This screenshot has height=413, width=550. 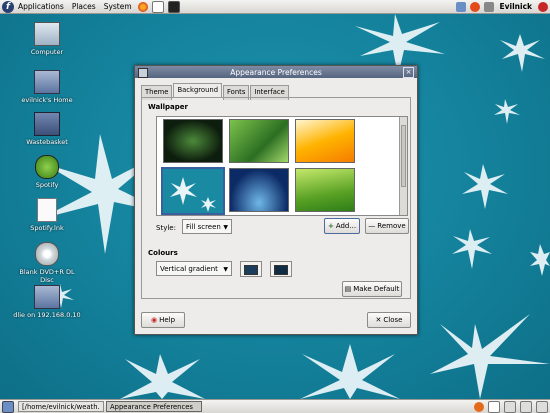 What do you see at coordinates (403, 156) in the screenshot?
I see `scrollbar-thumb` at bounding box center [403, 156].